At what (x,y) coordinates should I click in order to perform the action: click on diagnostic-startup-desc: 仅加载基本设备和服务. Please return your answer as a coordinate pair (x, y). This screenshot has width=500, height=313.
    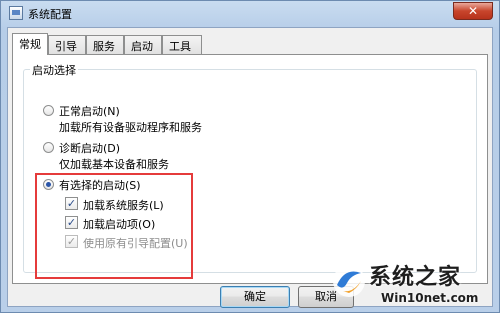
    Looking at the image, I should click on (114, 164).